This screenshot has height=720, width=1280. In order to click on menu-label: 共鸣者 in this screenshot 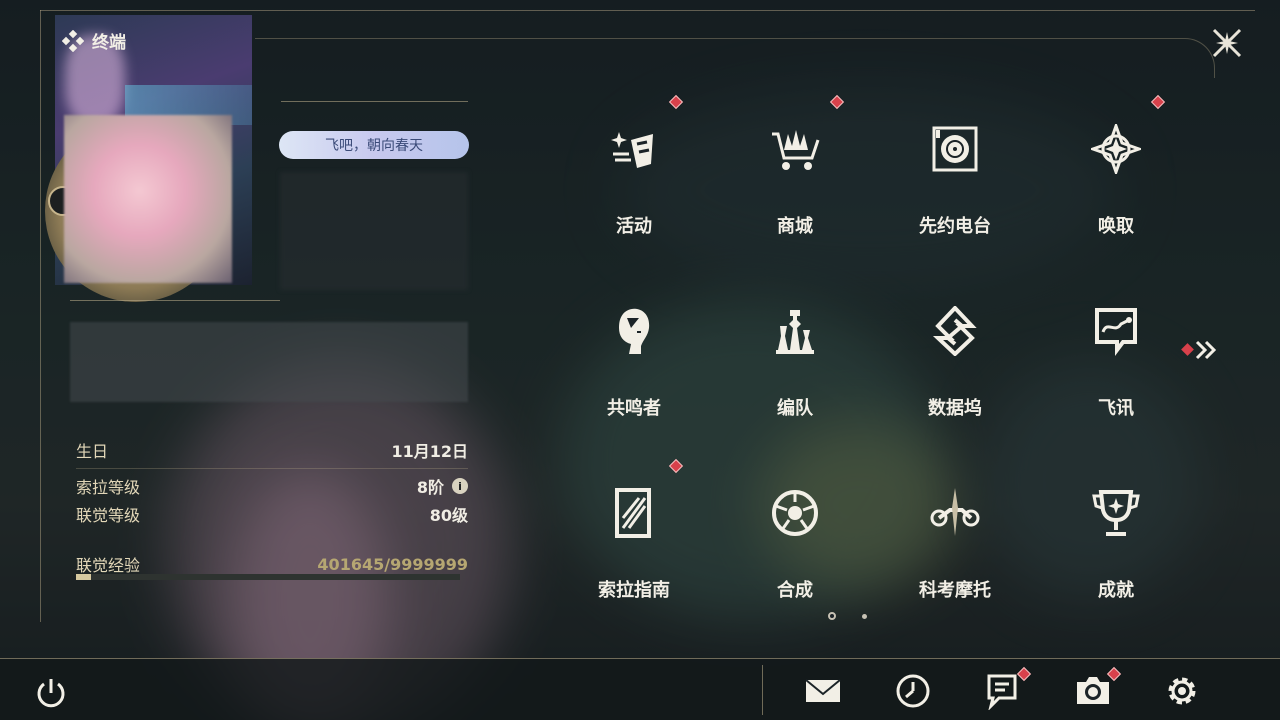, I will do `click(634, 408)`.